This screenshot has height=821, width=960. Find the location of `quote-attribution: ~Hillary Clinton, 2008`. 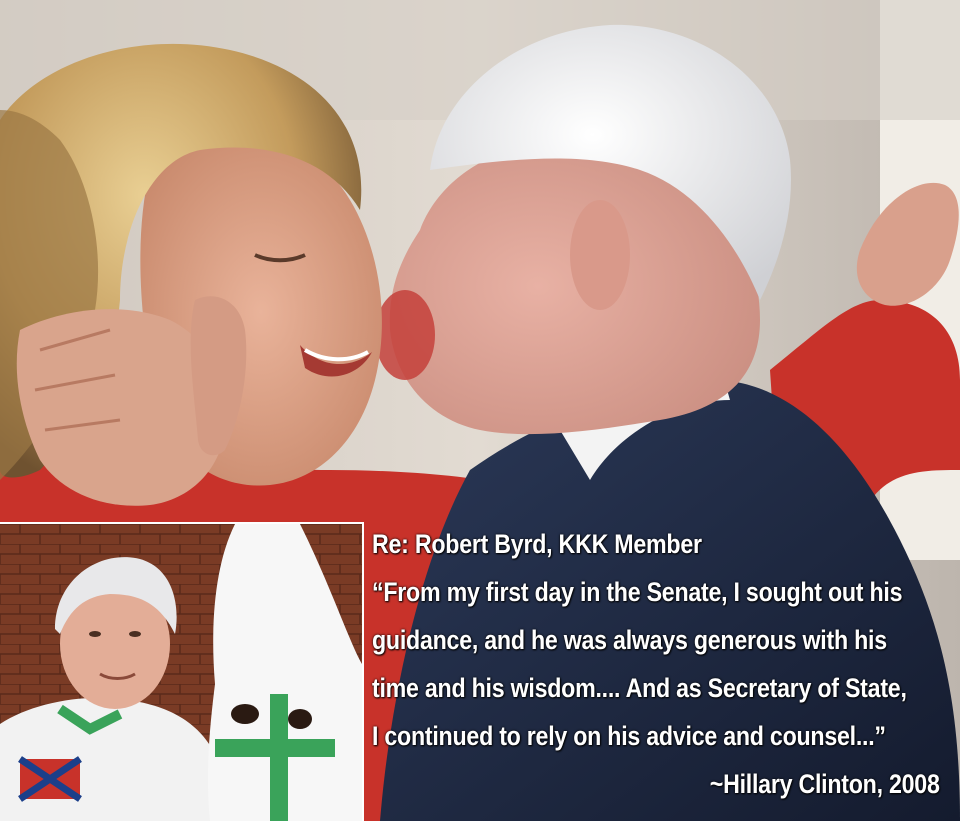

quote-attribution: ~Hillary Clinton, 2008 is located at coordinates (824, 784).